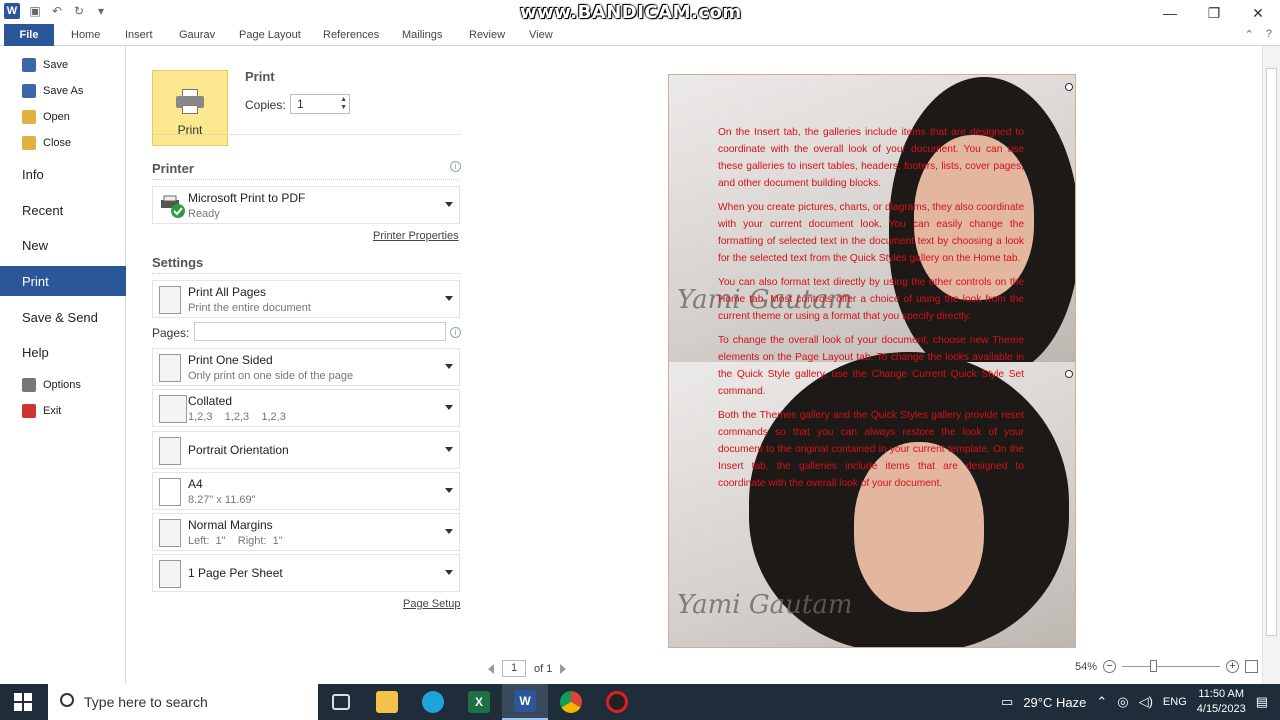  What do you see at coordinates (1146, 702) in the screenshot?
I see `volume-icon: ◁)` at bounding box center [1146, 702].